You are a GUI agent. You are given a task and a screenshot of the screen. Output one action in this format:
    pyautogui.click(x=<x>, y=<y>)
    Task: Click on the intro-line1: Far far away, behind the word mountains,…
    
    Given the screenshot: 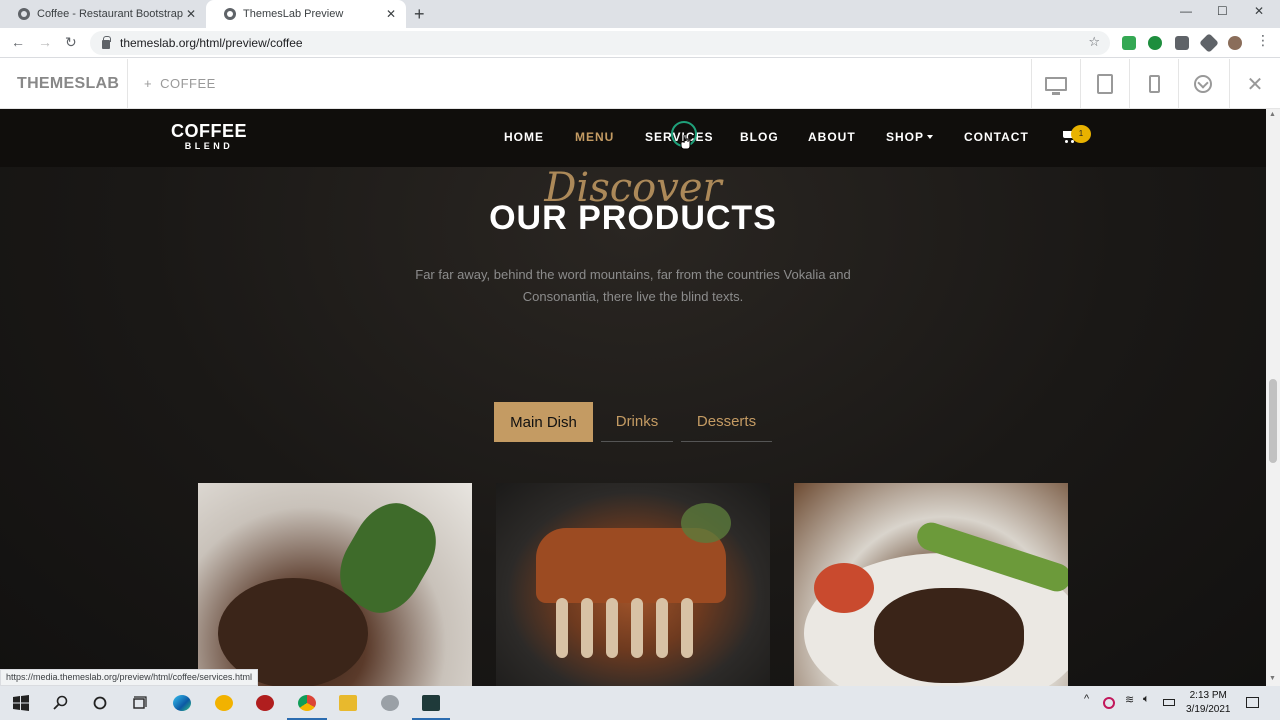 What is the action you would take?
    pyautogui.click(x=633, y=274)
    